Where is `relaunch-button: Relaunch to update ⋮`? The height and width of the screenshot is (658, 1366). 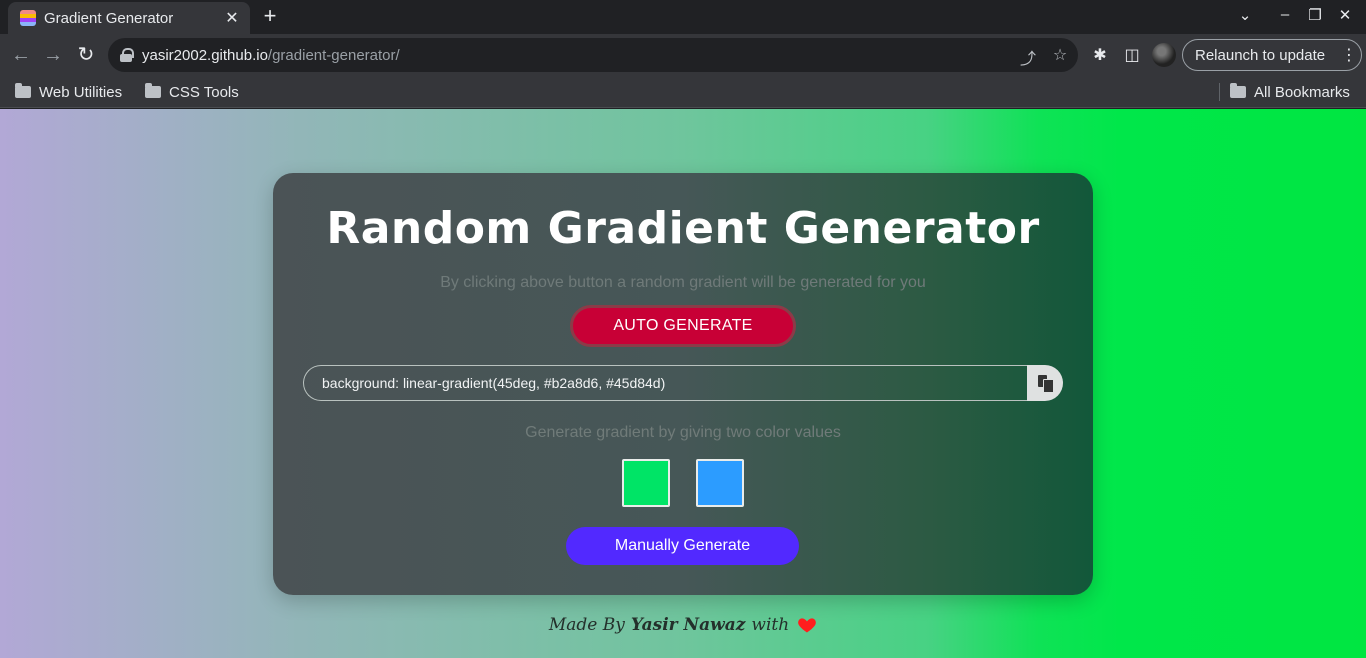
relaunch-button: Relaunch to update ⋮ is located at coordinates (1272, 55).